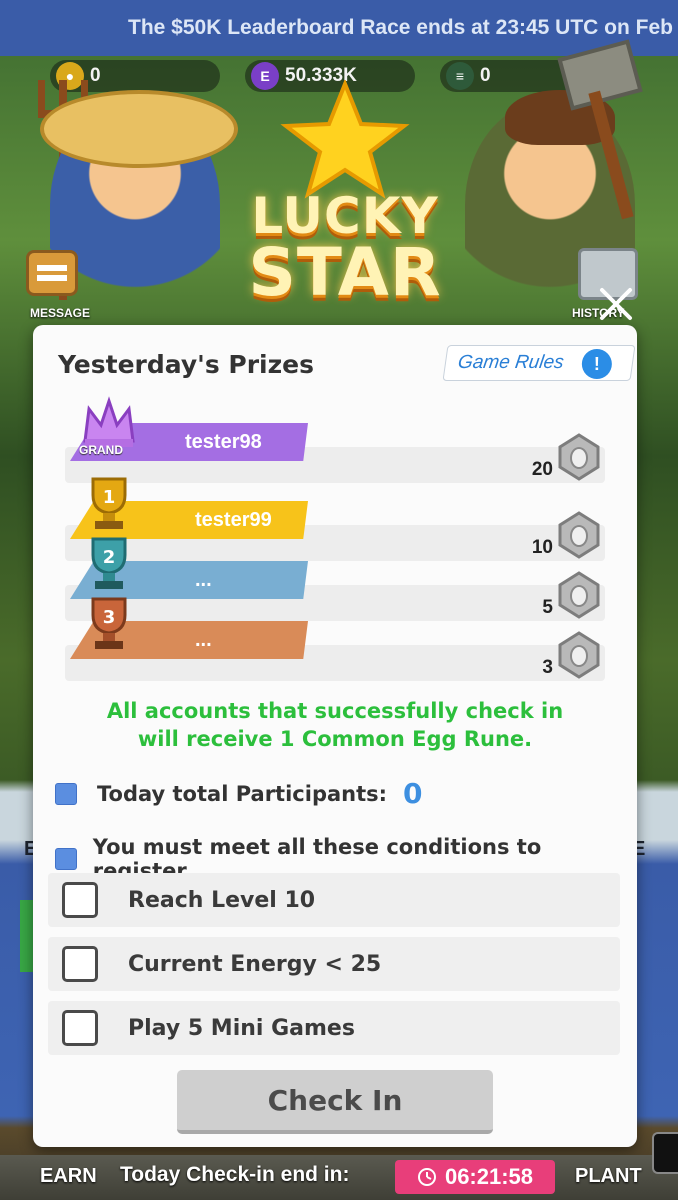  I want to click on condition-row: Reach Level 10, so click(334, 900).